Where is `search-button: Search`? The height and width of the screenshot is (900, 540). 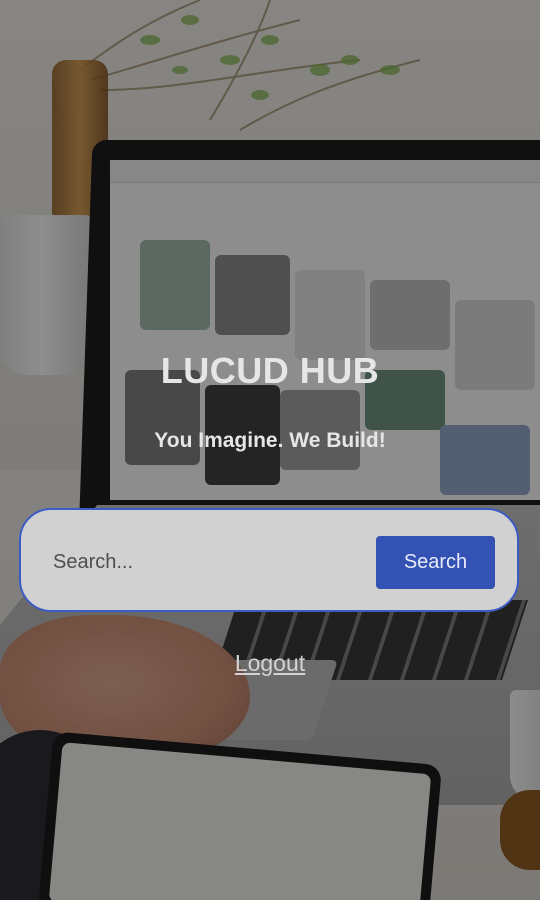
search-button: Search is located at coordinates (435, 562).